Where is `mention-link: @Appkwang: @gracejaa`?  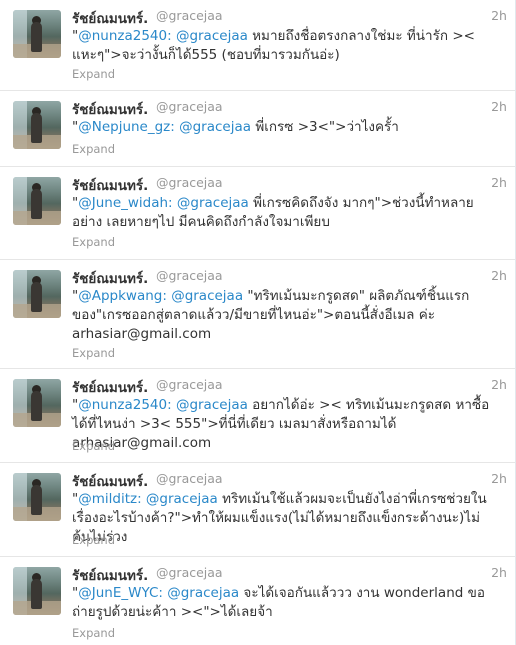 mention-link: @Appkwang: @gracejaa is located at coordinates (160, 296).